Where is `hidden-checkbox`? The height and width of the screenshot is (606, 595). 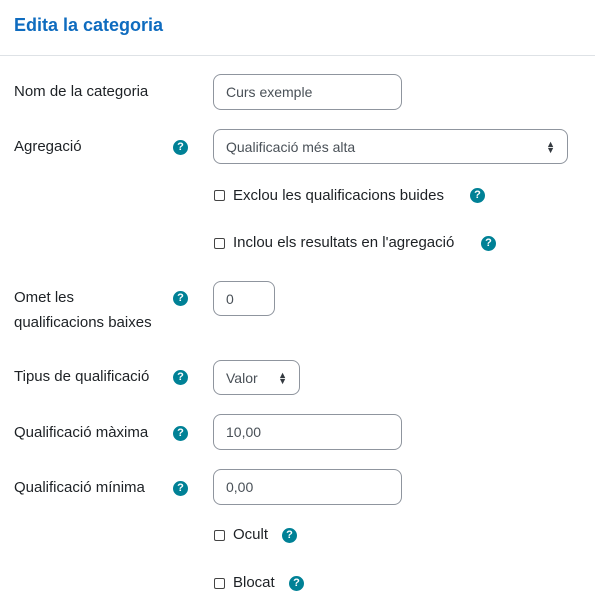
hidden-checkbox is located at coordinates (219, 535).